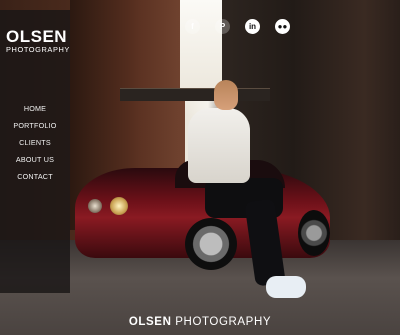 This screenshot has width=400, height=335. I want to click on linkedin-icon: in, so click(252, 26).